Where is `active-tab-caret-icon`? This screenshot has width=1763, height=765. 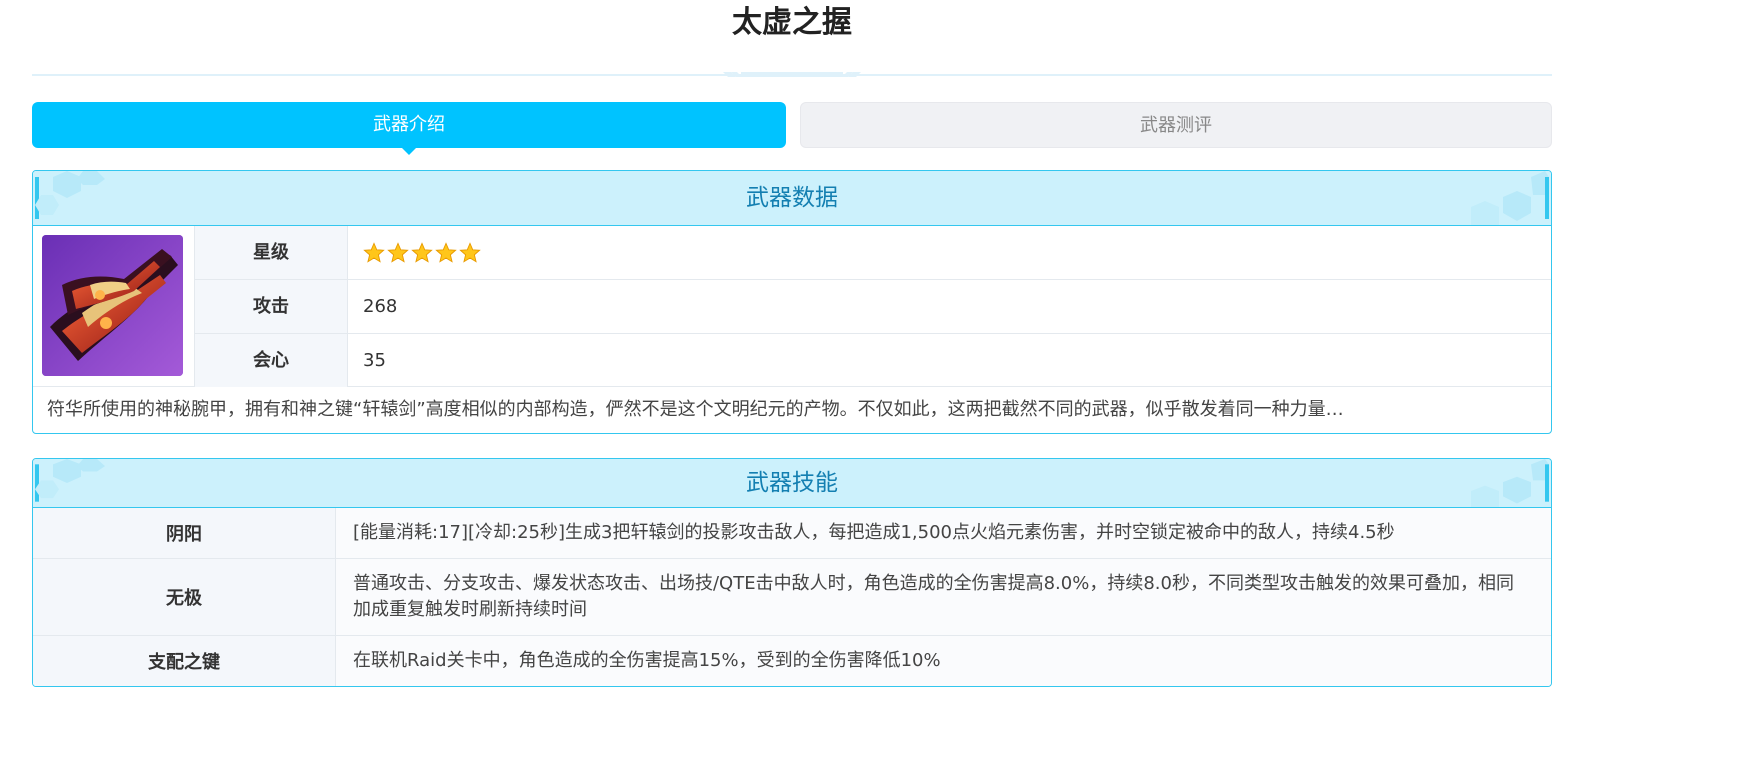 active-tab-caret-icon is located at coordinates (409, 151).